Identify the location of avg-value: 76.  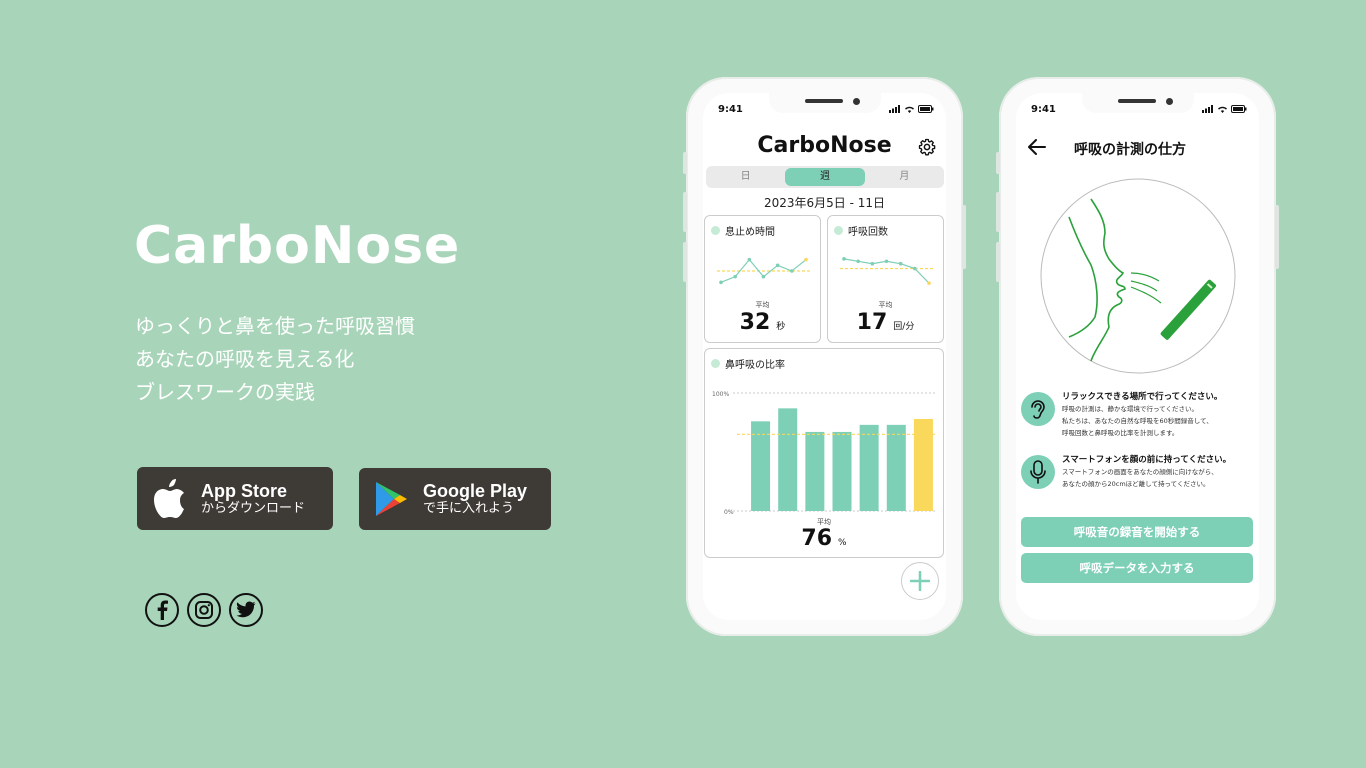
(817, 538).